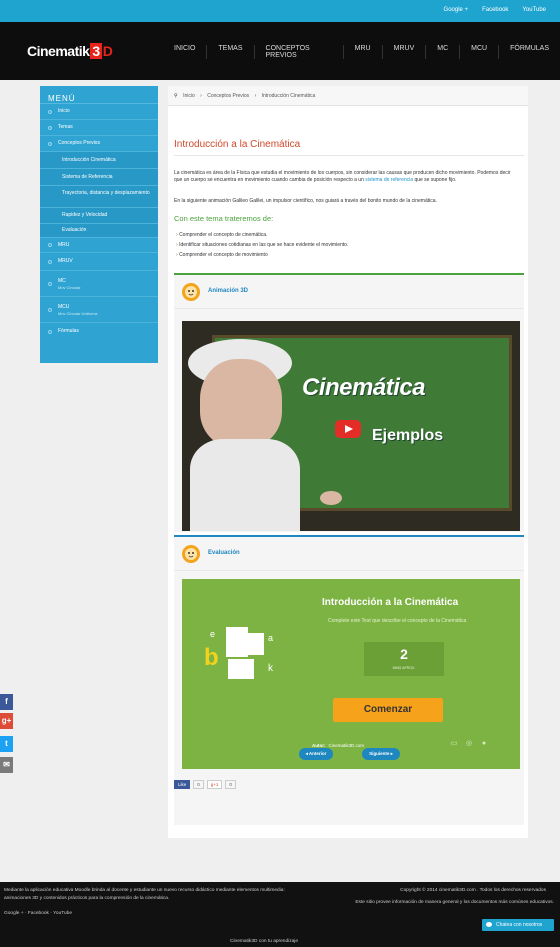 Image resolution: width=560 pixels, height=947 pixels. I want to click on panel-title: Evaluación, so click(224, 553).